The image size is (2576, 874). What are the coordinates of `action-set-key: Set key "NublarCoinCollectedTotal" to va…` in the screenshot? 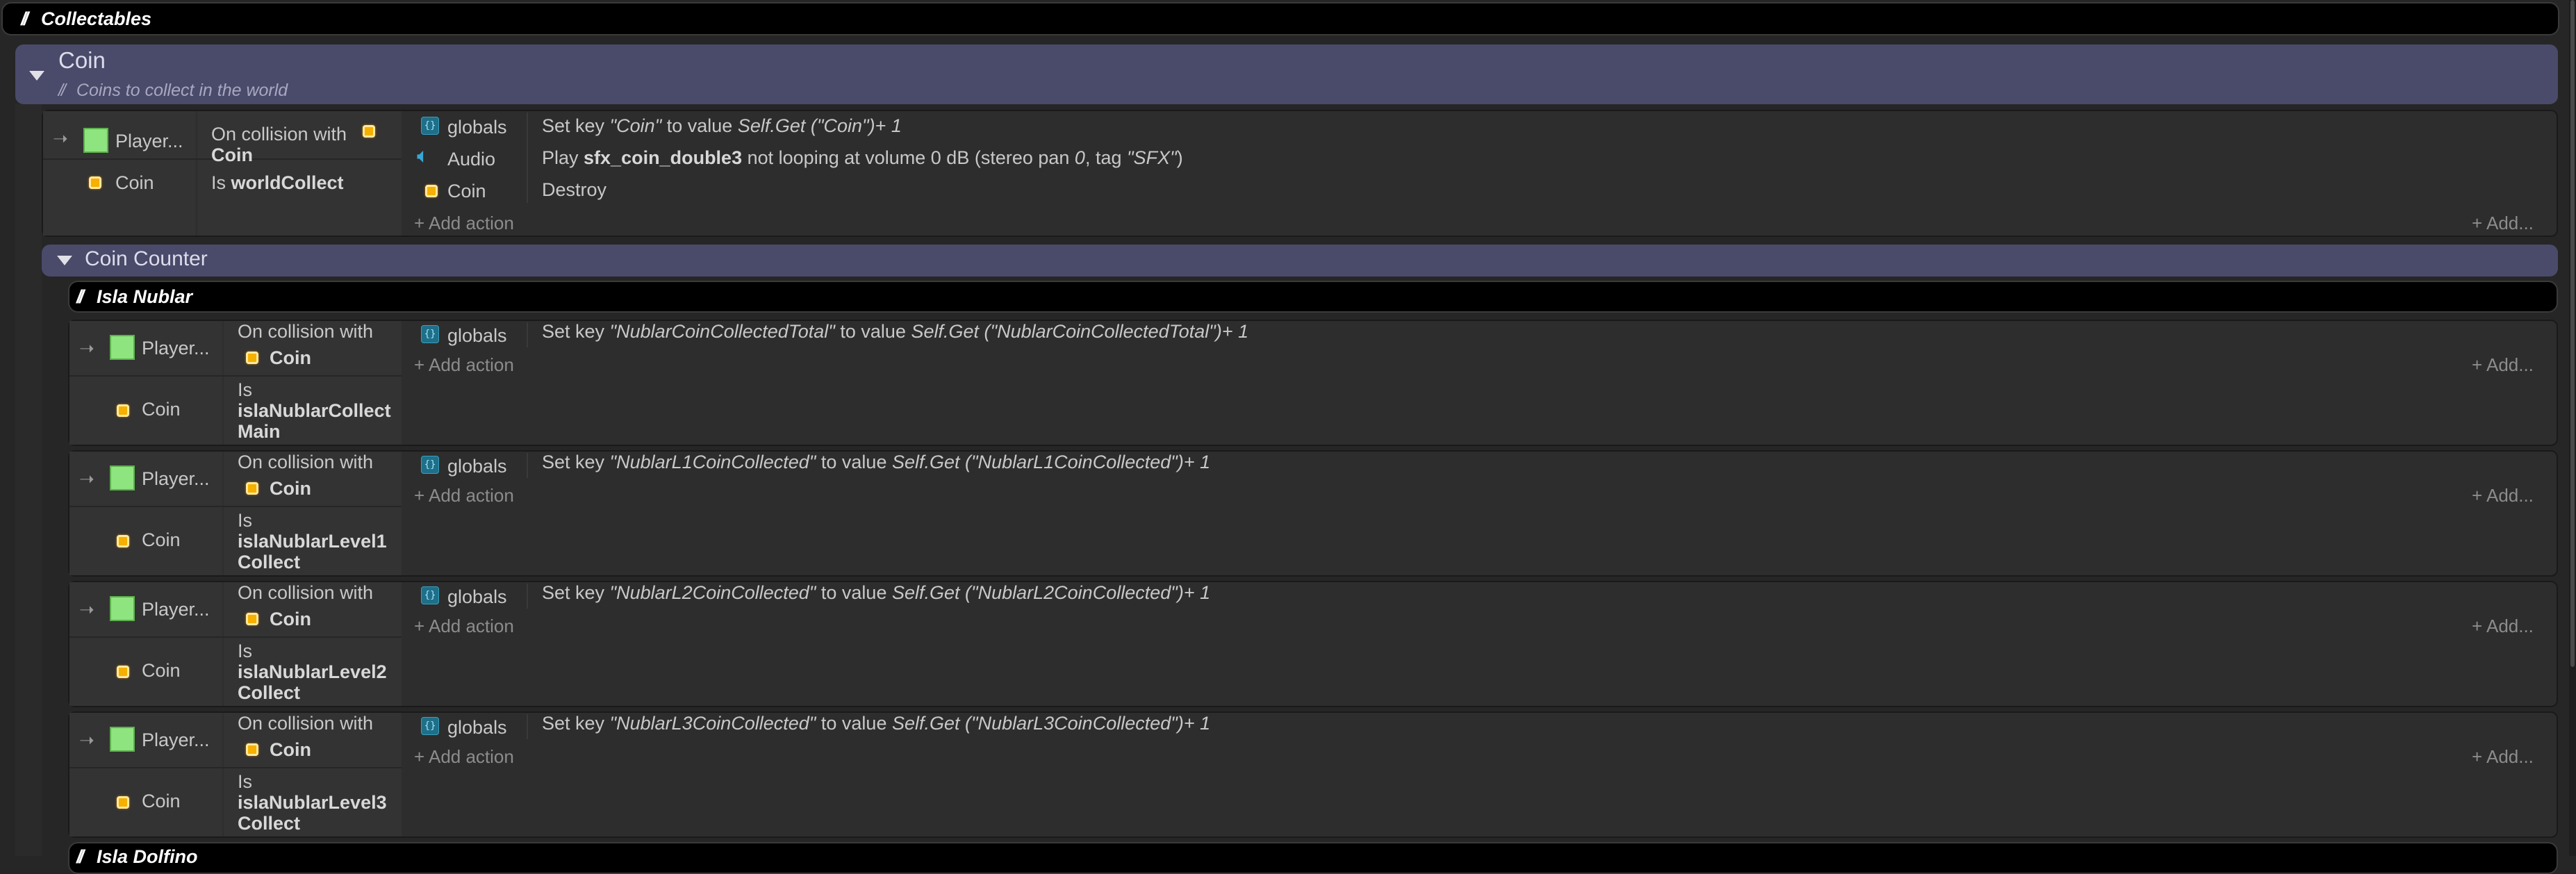 It's located at (895, 332).